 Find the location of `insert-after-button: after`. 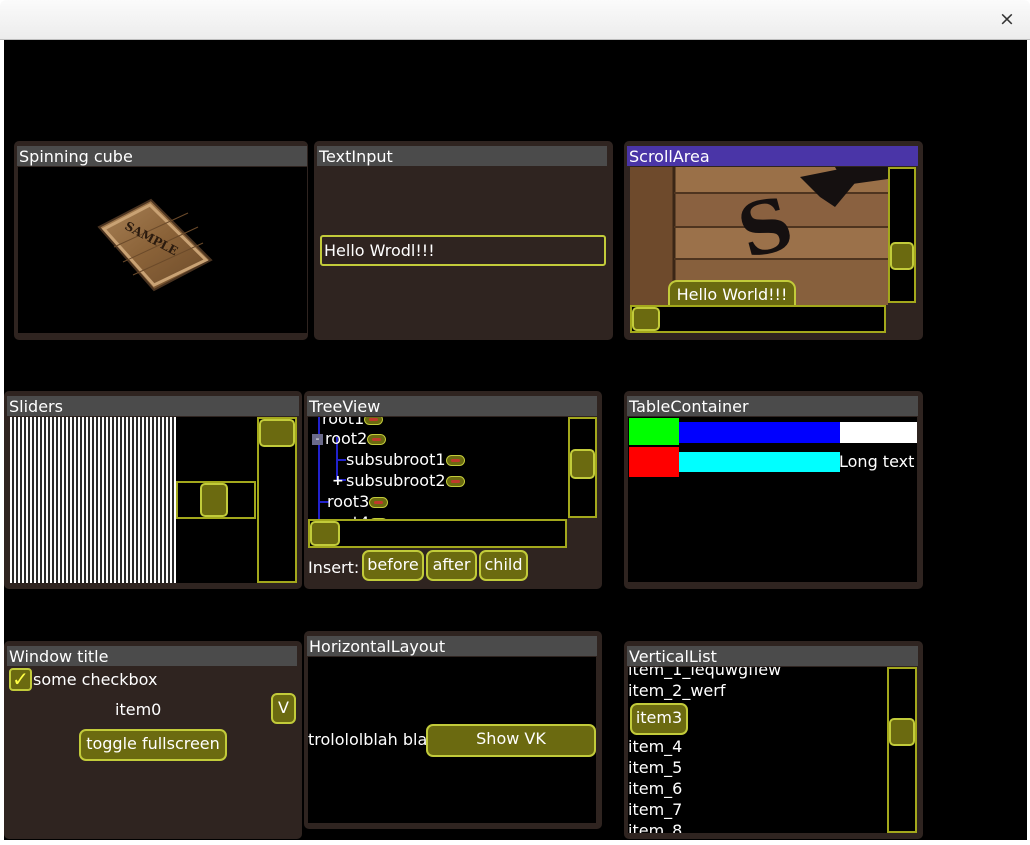

insert-after-button: after is located at coordinates (451, 565).